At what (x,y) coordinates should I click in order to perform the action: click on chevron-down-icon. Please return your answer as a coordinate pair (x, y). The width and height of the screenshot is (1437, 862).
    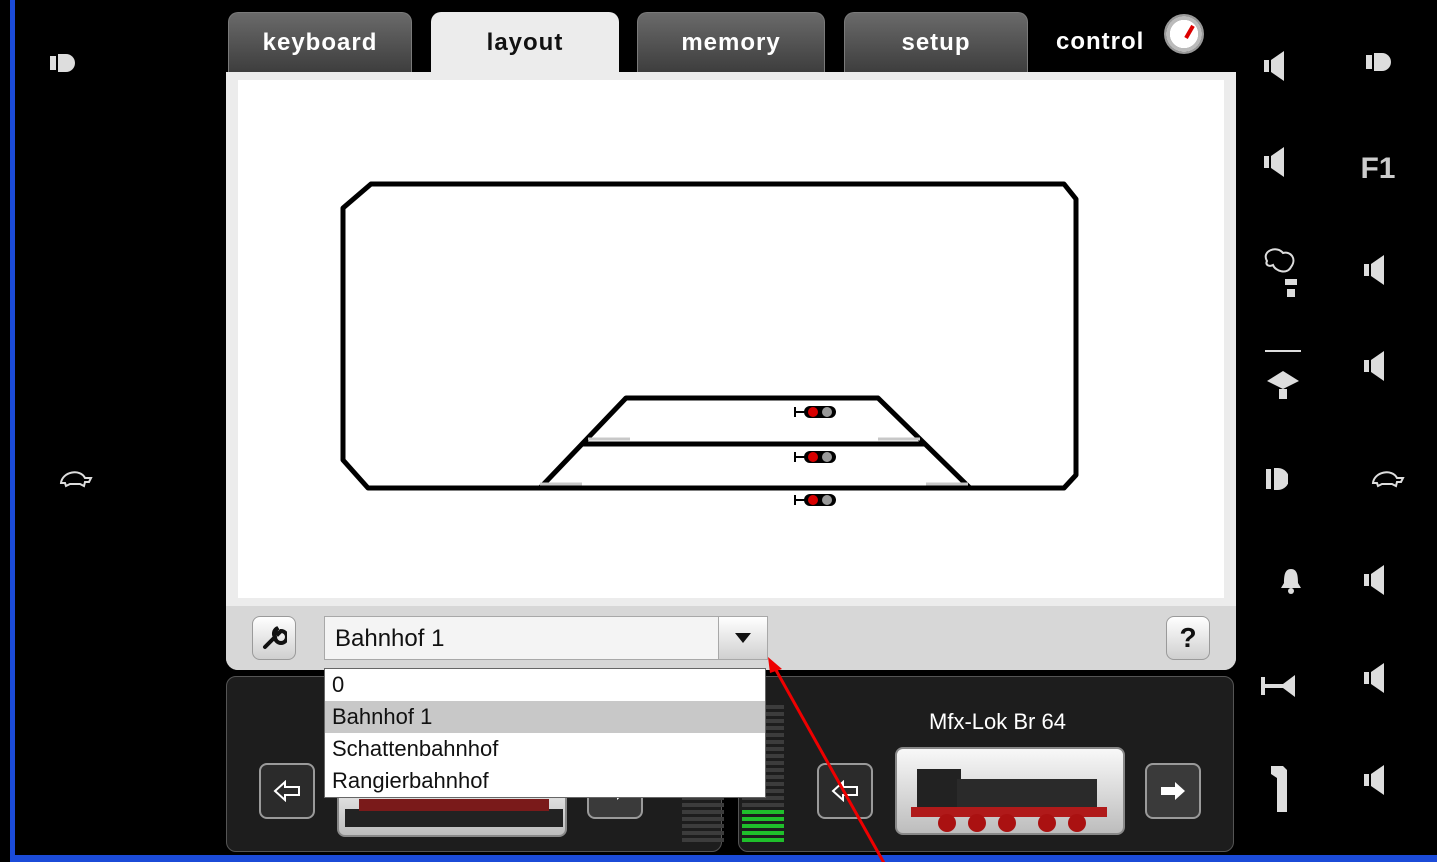
    Looking at the image, I should click on (743, 638).